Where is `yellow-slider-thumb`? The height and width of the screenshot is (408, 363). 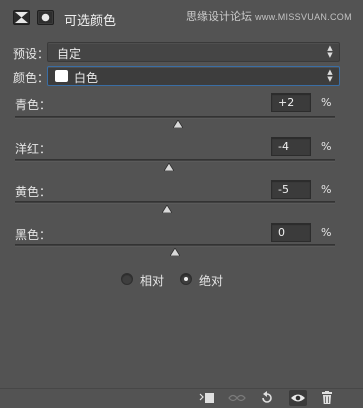
yellow-slider-thumb is located at coordinates (167, 209).